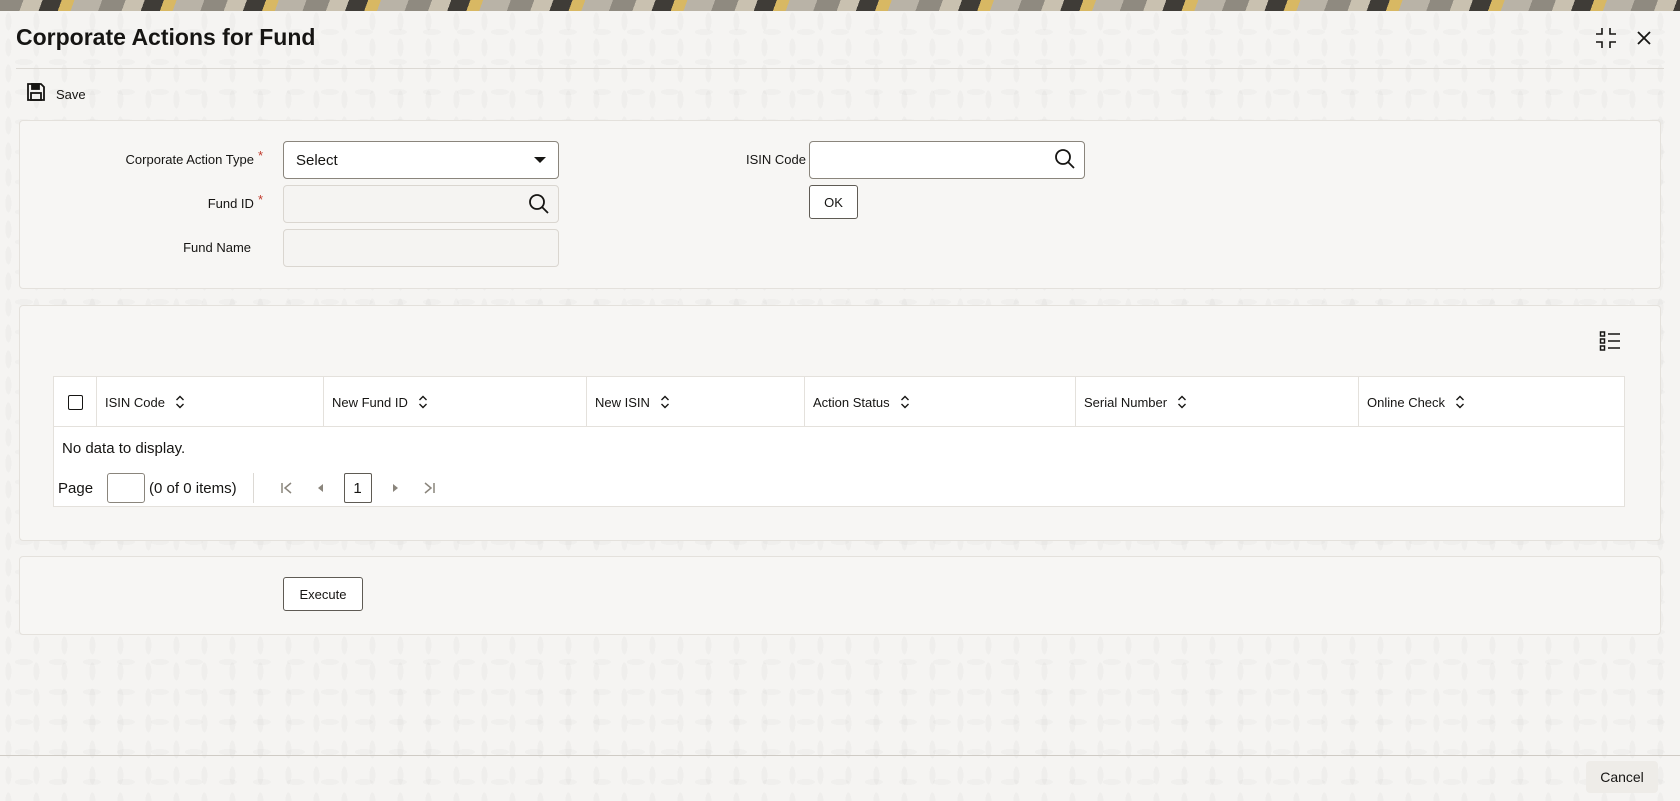  What do you see at coordinates (370, 402) in the screenshot?
I see `column-label: New Fund ID` at bounding box center [370, 402].